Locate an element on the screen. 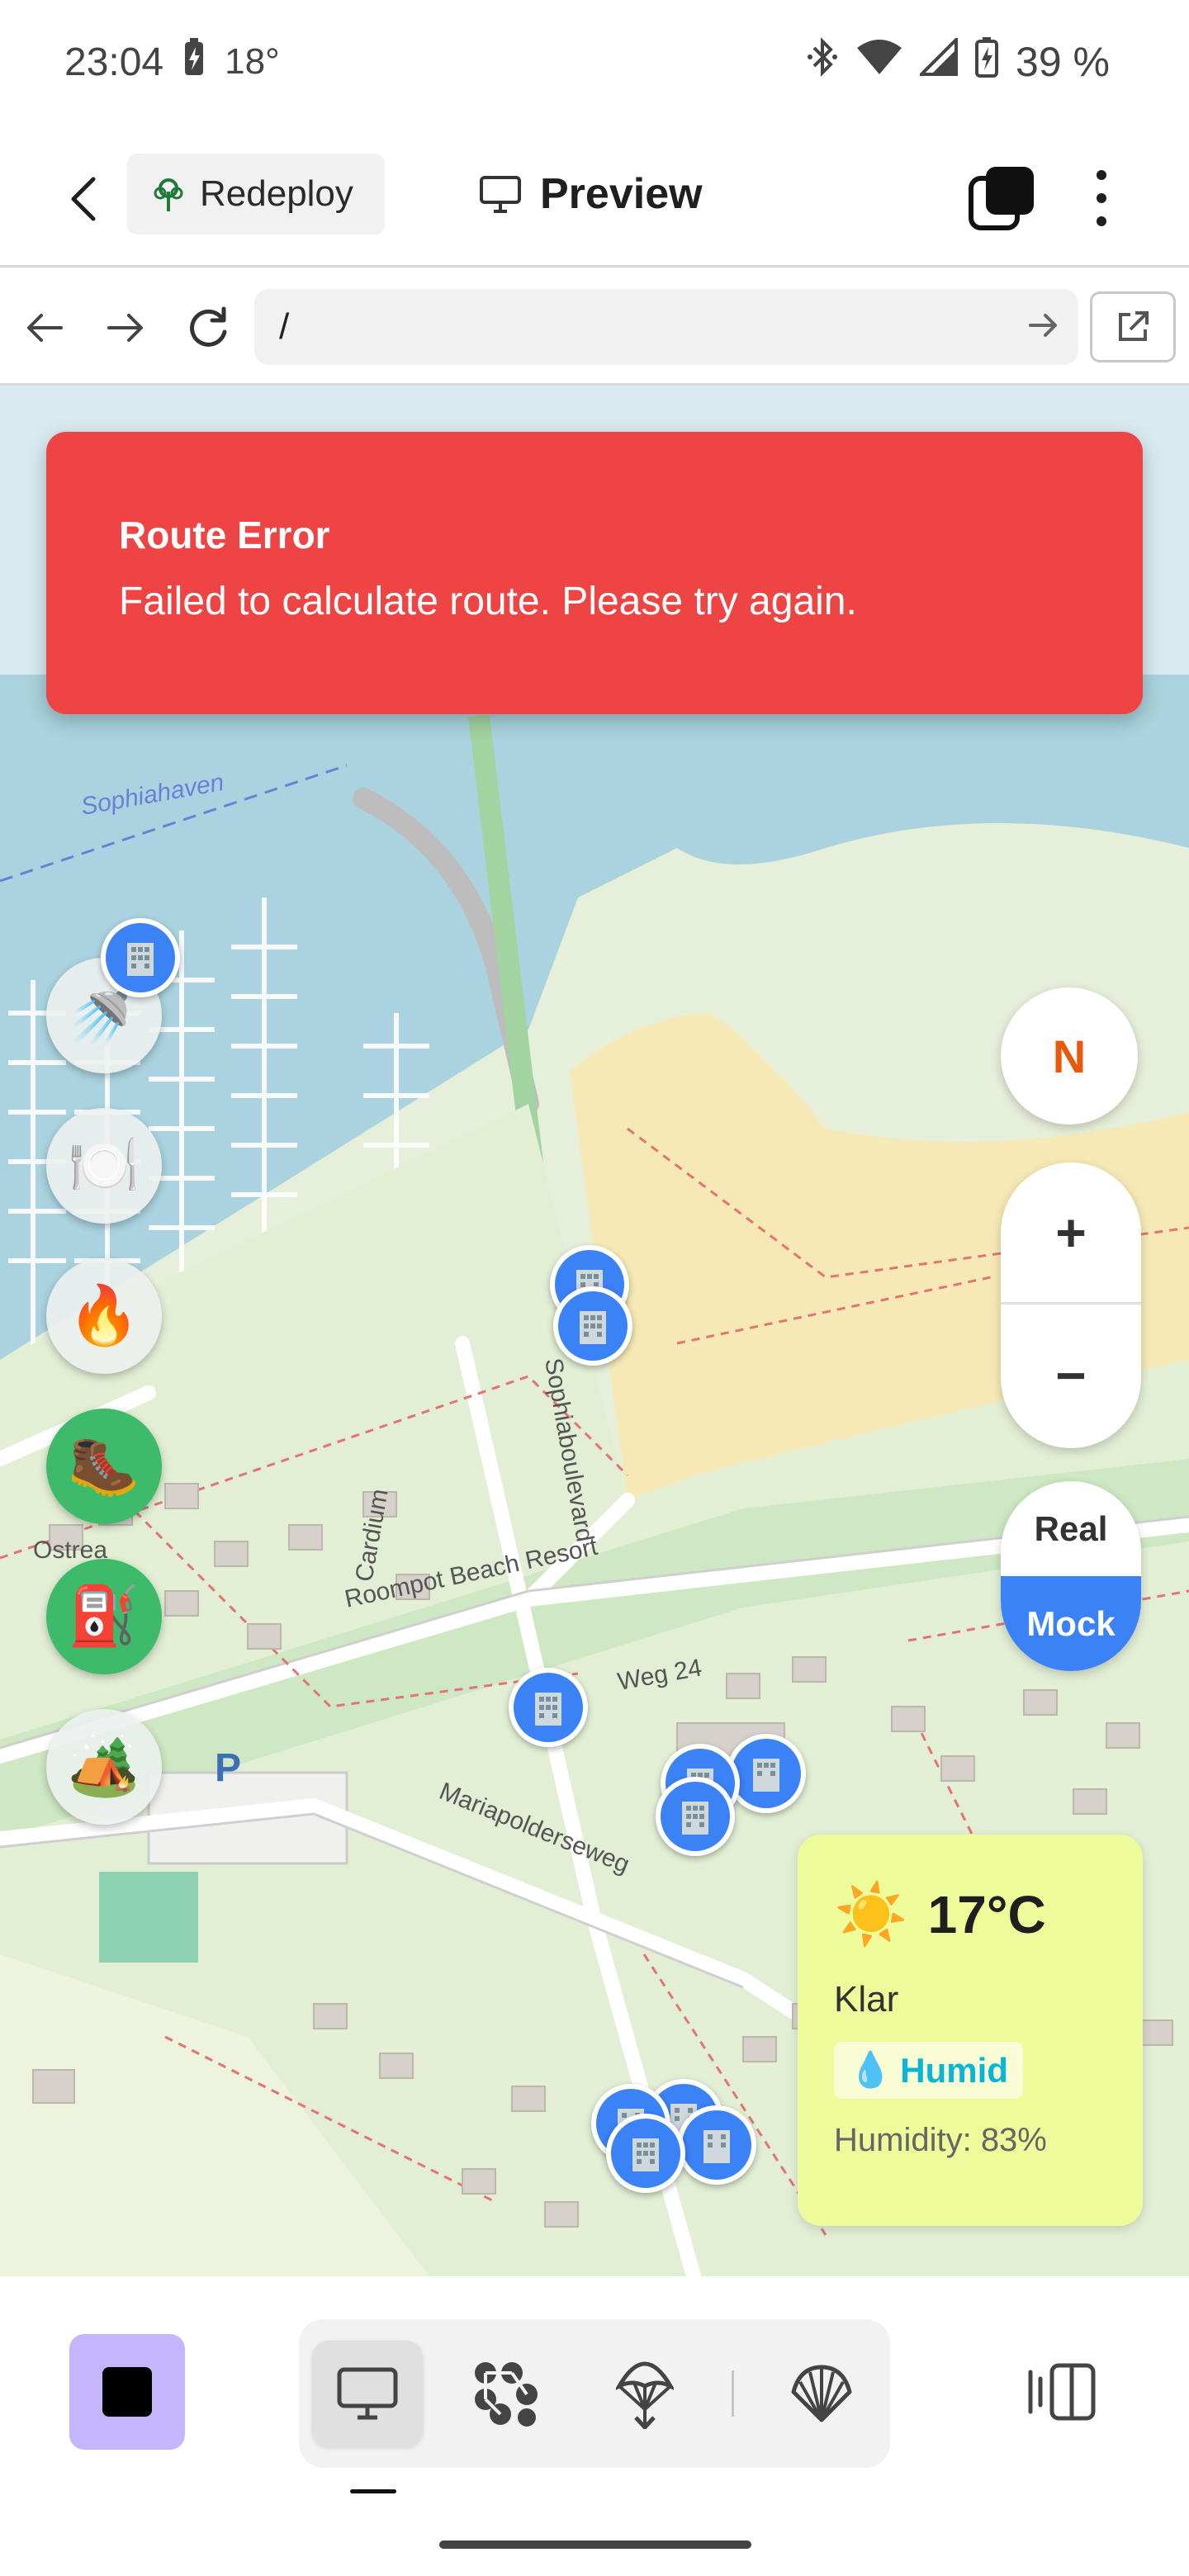 Image resolution: width=1189 pixels, height=2576 pixels. status-time: 23:04 is located at coordinates (114, 62).